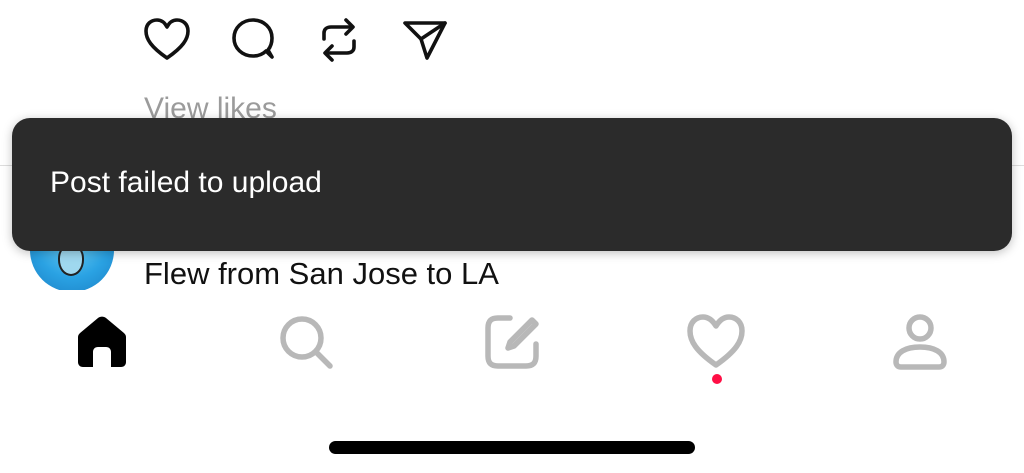 The width and height of the screenshot is (1024, 473). I want to click on tab-compose, so click(512, 342).